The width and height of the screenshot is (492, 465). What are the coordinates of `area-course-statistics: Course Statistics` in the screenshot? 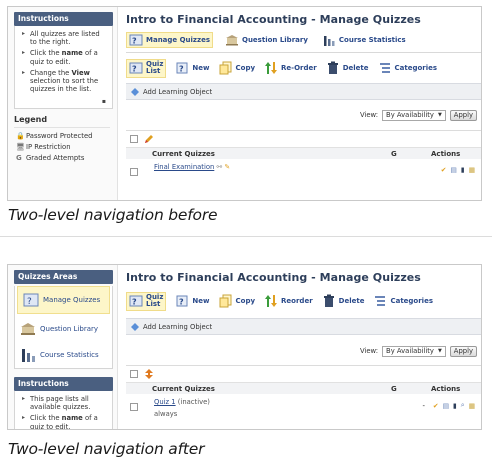 It's located at (63, 355).